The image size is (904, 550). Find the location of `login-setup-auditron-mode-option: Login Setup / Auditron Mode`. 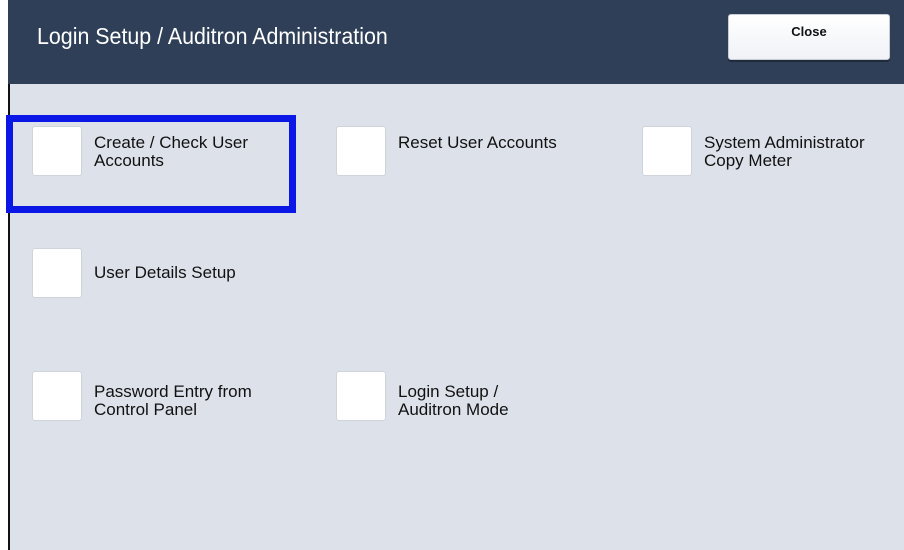

login-setup-auditron-mode-option: Login Setup / Auditron Mode is located at coordinates (471, 409).